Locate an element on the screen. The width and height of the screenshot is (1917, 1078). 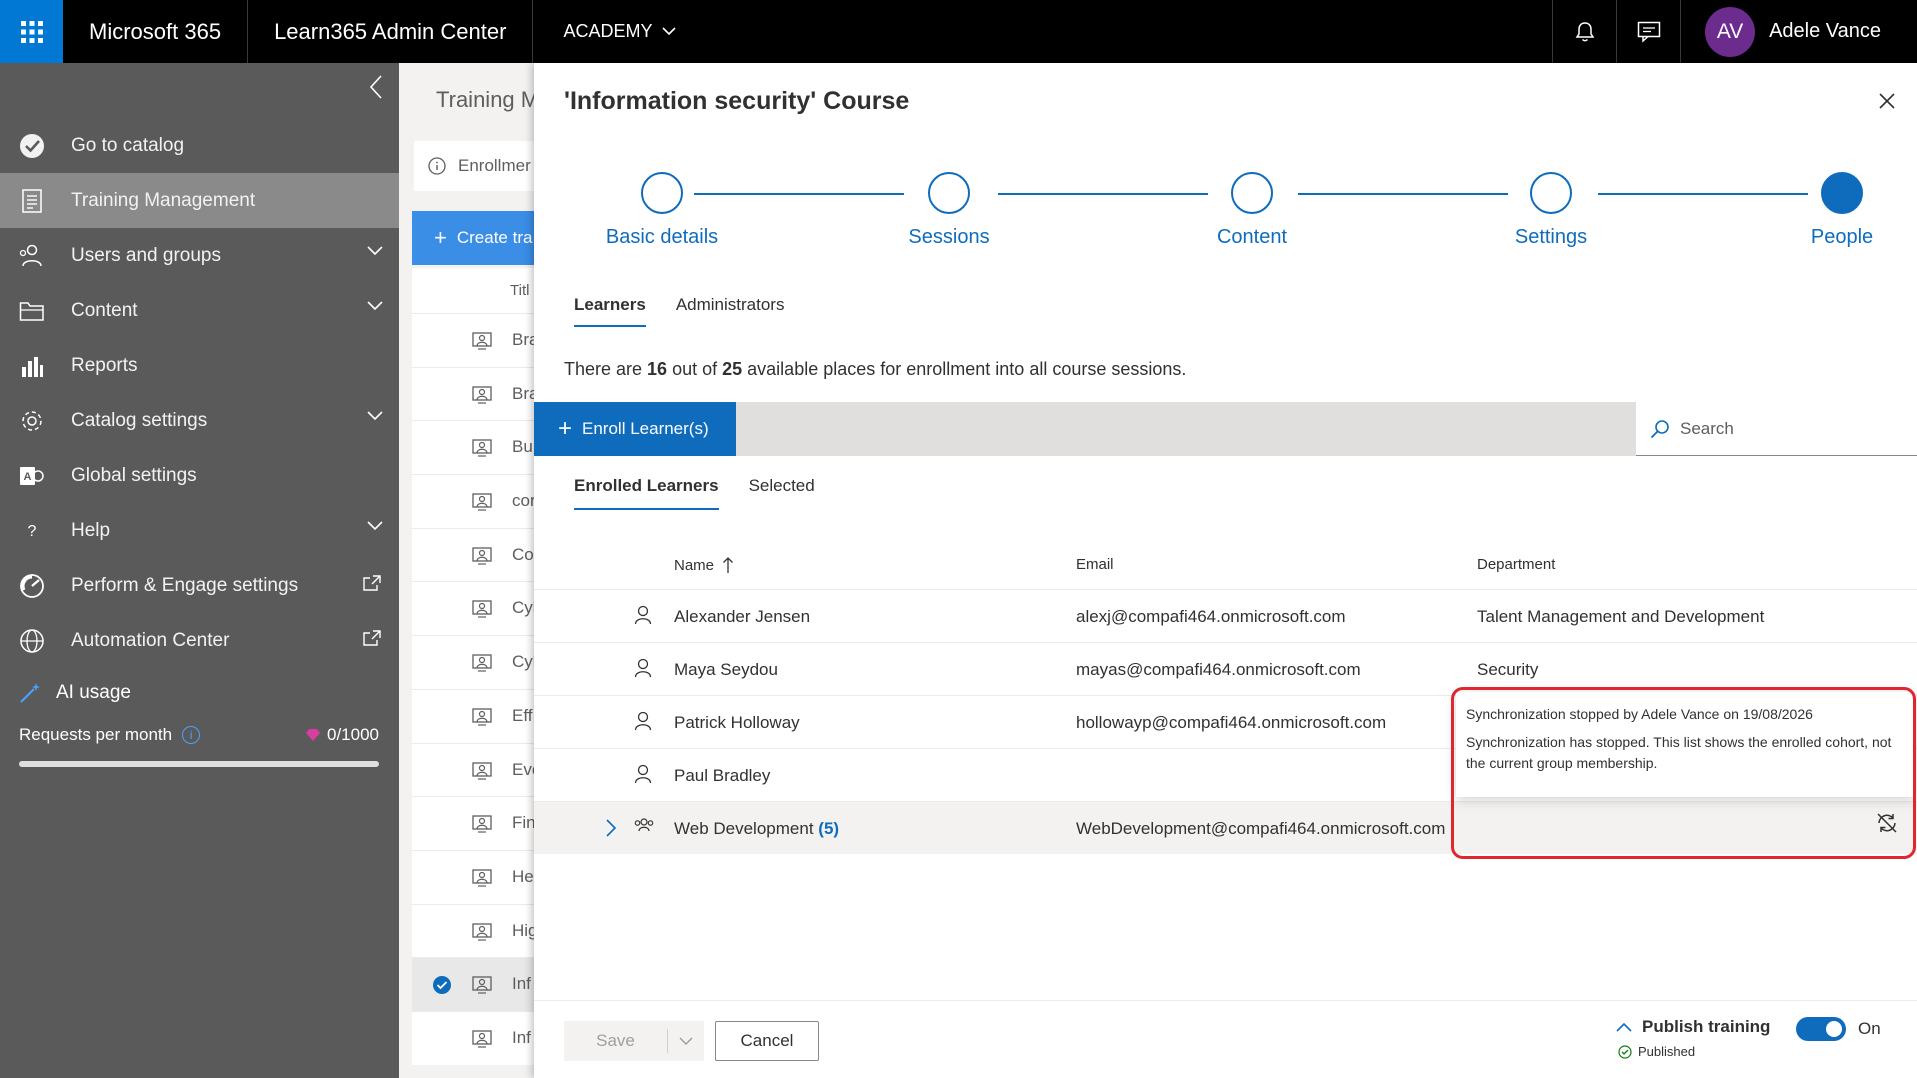
external-link-icon is located at coordinates (372, 638).